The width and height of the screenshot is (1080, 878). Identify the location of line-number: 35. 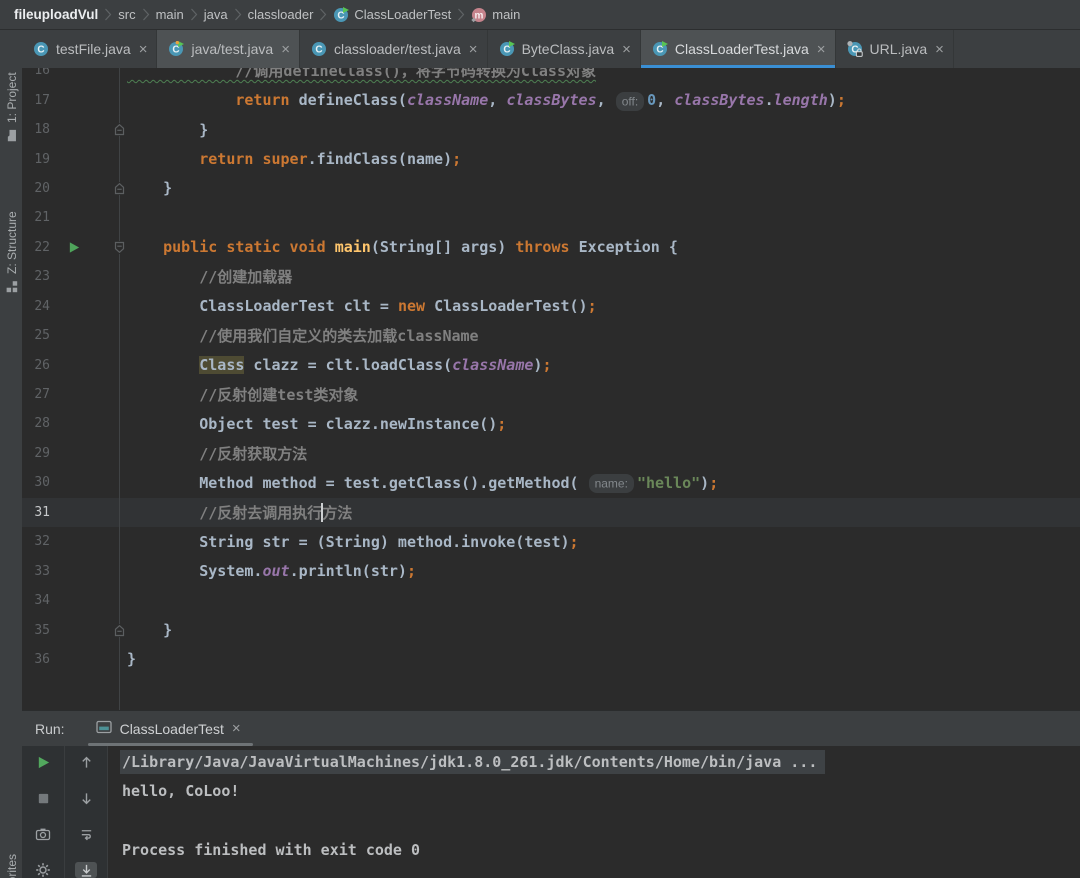
(36, 630).